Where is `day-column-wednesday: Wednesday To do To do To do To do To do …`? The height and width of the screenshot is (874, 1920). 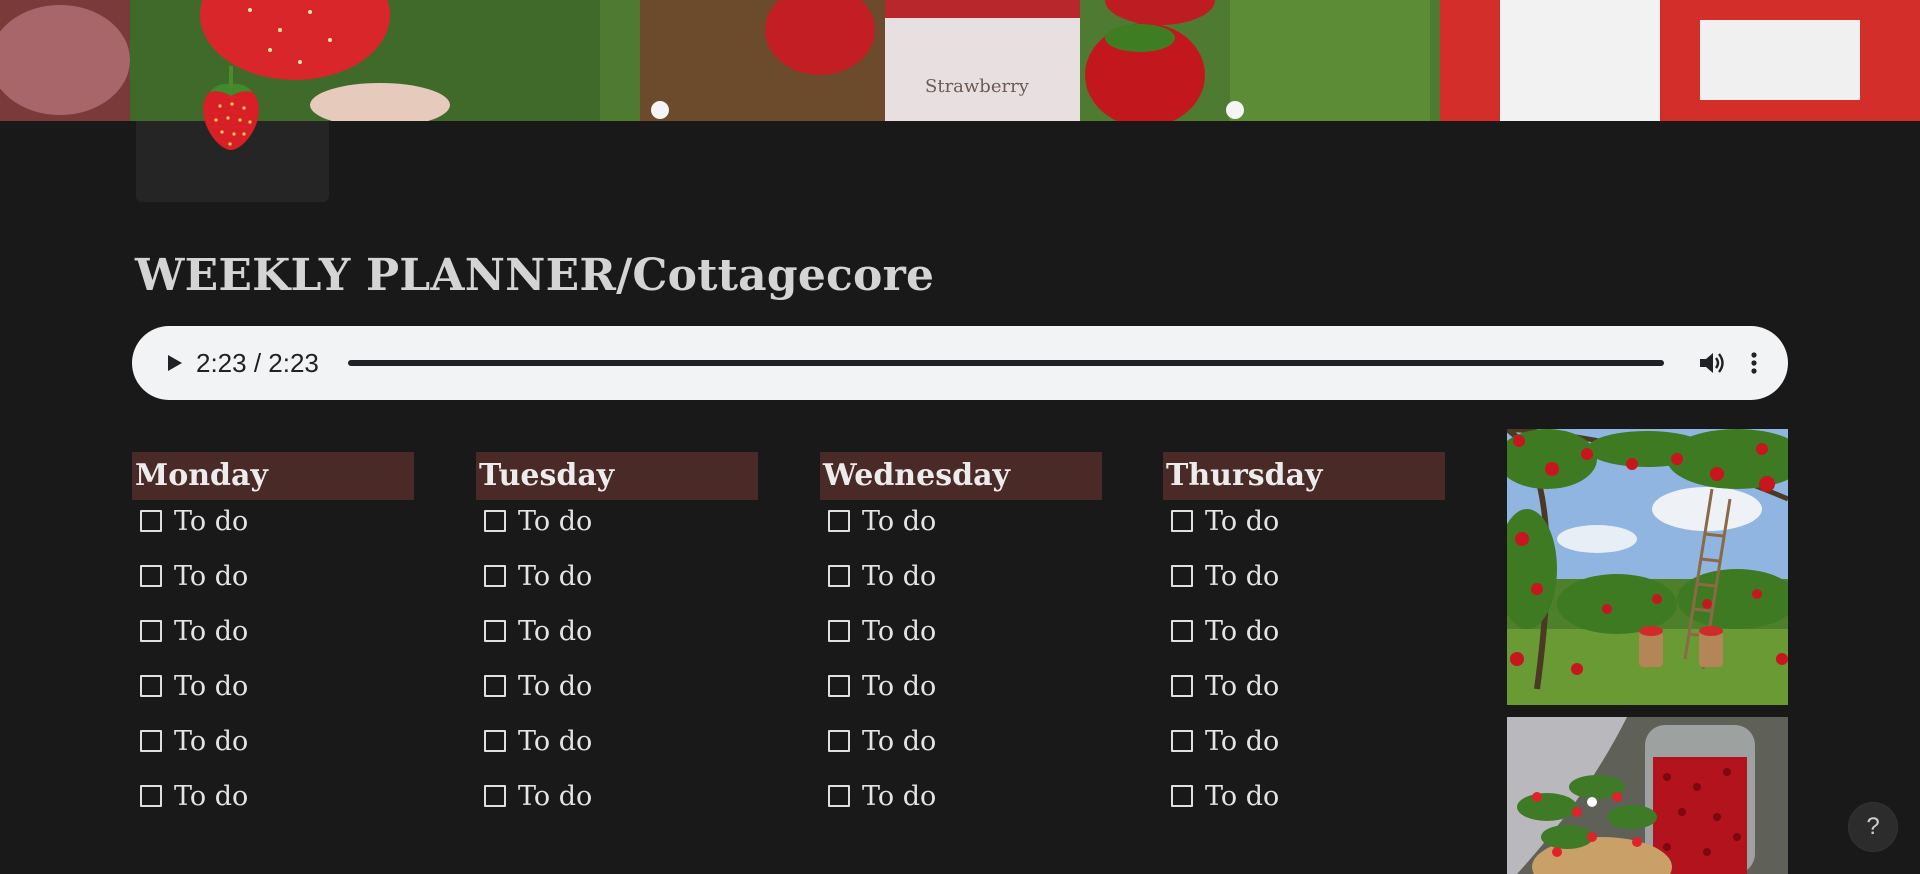
day-column-wednesday: Wednesday To do To do To do To do To do … is located at coordinates (961, 641).